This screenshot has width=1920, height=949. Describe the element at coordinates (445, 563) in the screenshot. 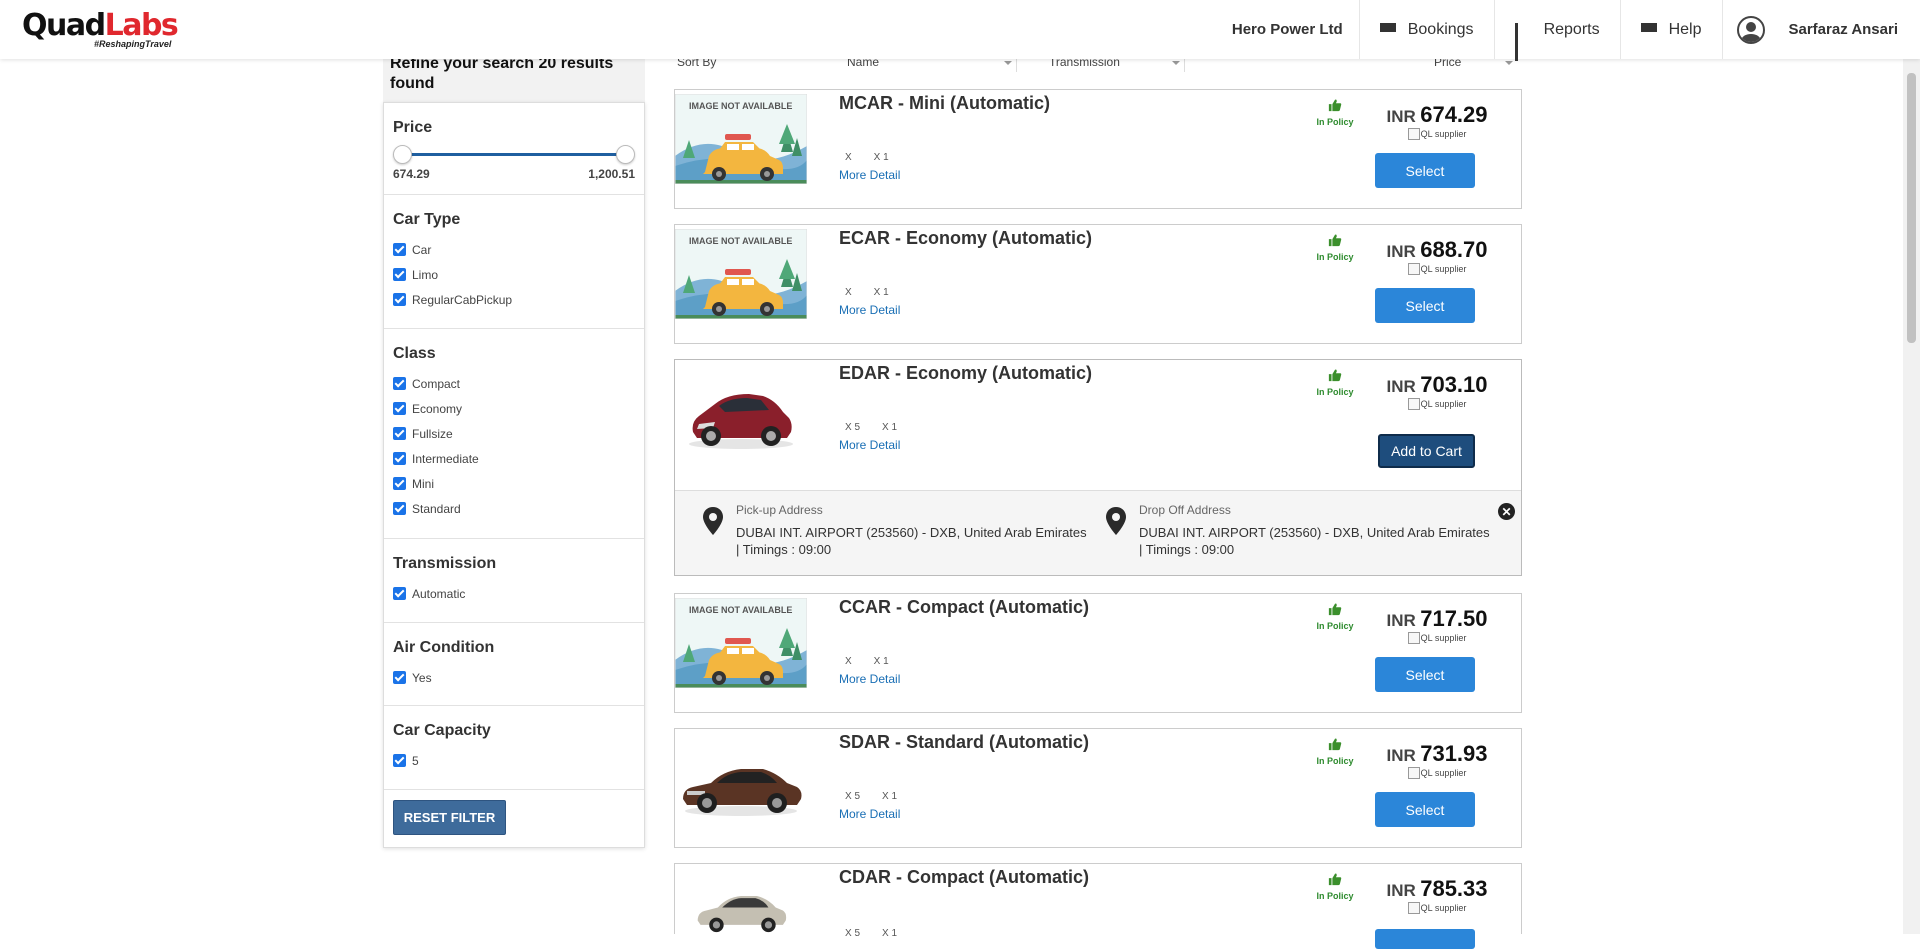

I see `filter-transmission-title: Transmission` at that location.